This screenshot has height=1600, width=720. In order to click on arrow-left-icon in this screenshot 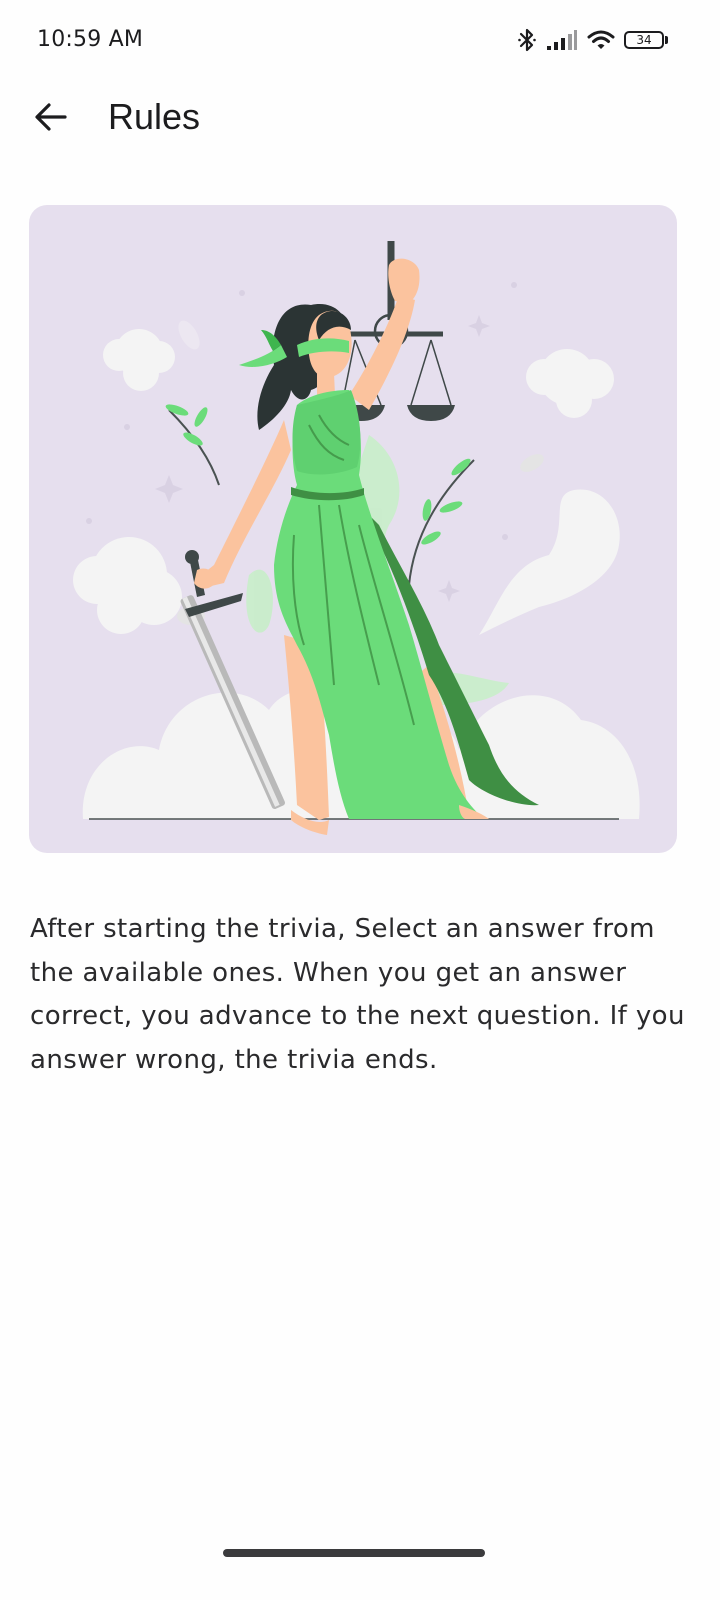, I will do `click(51, 119)`.